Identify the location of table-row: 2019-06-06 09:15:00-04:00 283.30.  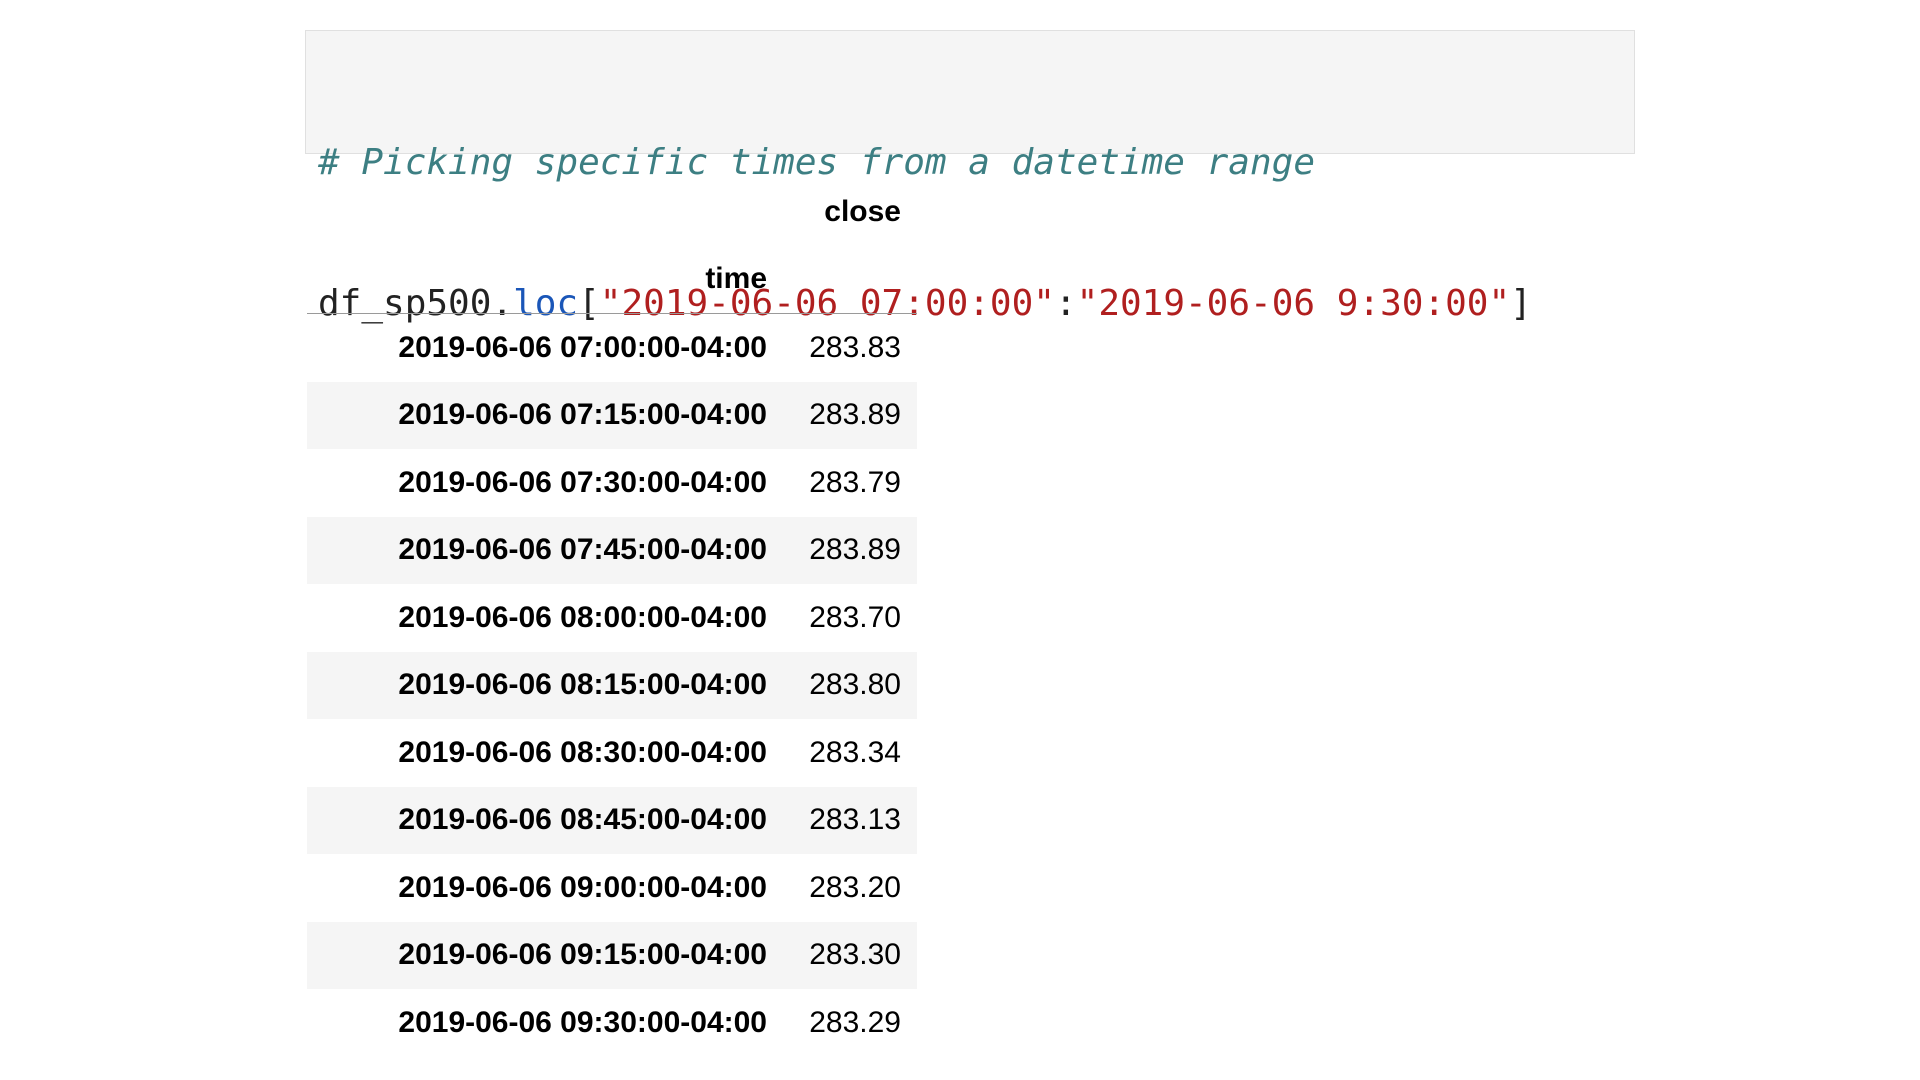
(612, 955).